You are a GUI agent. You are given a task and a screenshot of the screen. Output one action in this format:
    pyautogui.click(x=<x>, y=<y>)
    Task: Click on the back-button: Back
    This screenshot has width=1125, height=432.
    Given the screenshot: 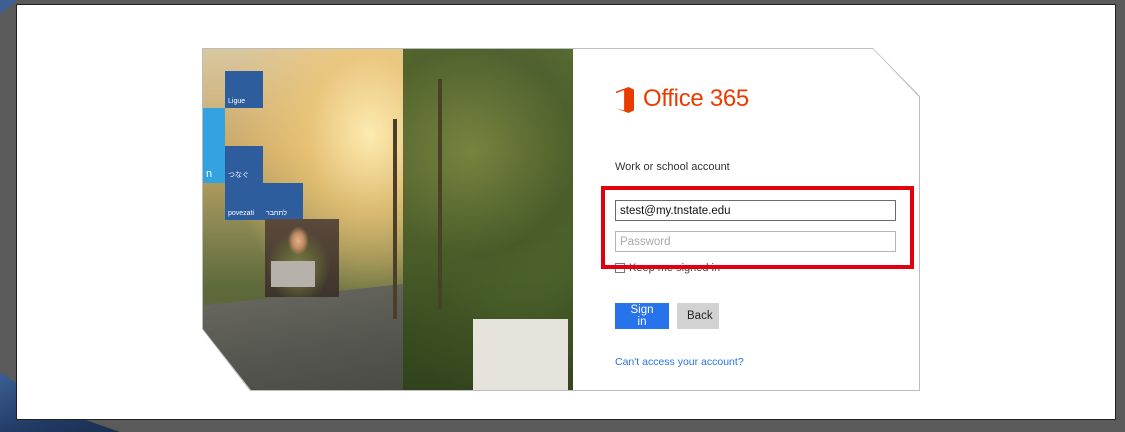 What is the action you would take?
    pyautogui.click(x=698, y=316)
    